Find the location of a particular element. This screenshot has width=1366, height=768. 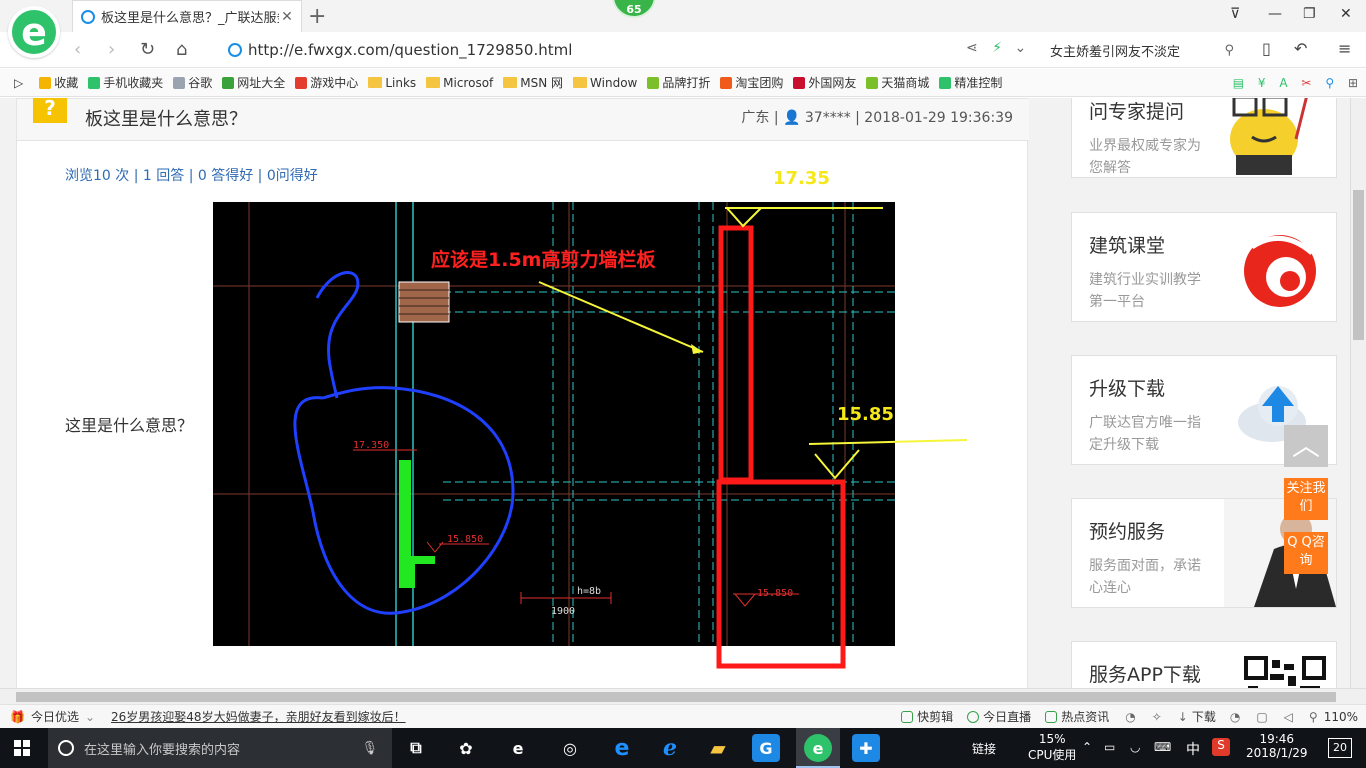

bookmark-item: 游戏中心 is located at coordinates (326, 82).